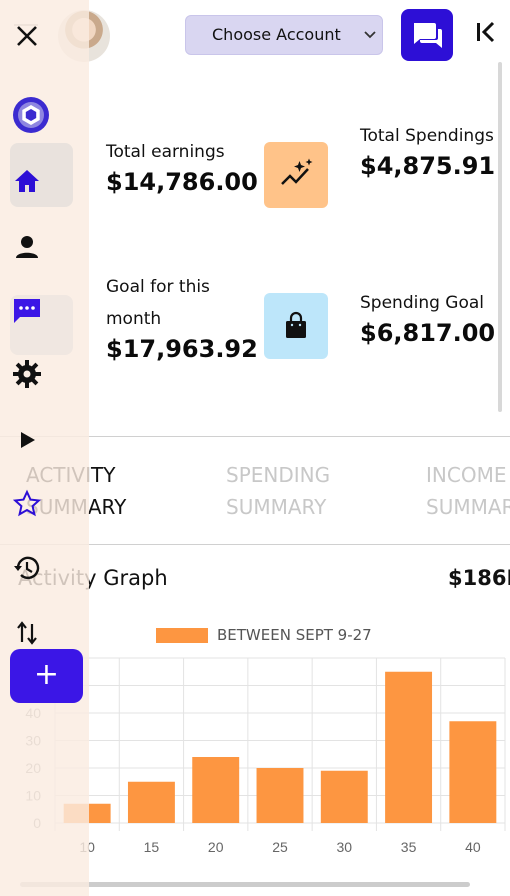 This screenshot has width=510, height=896. I want to click on stat-goal-month: Goal for this month $17,963.92, so click(182, 317).